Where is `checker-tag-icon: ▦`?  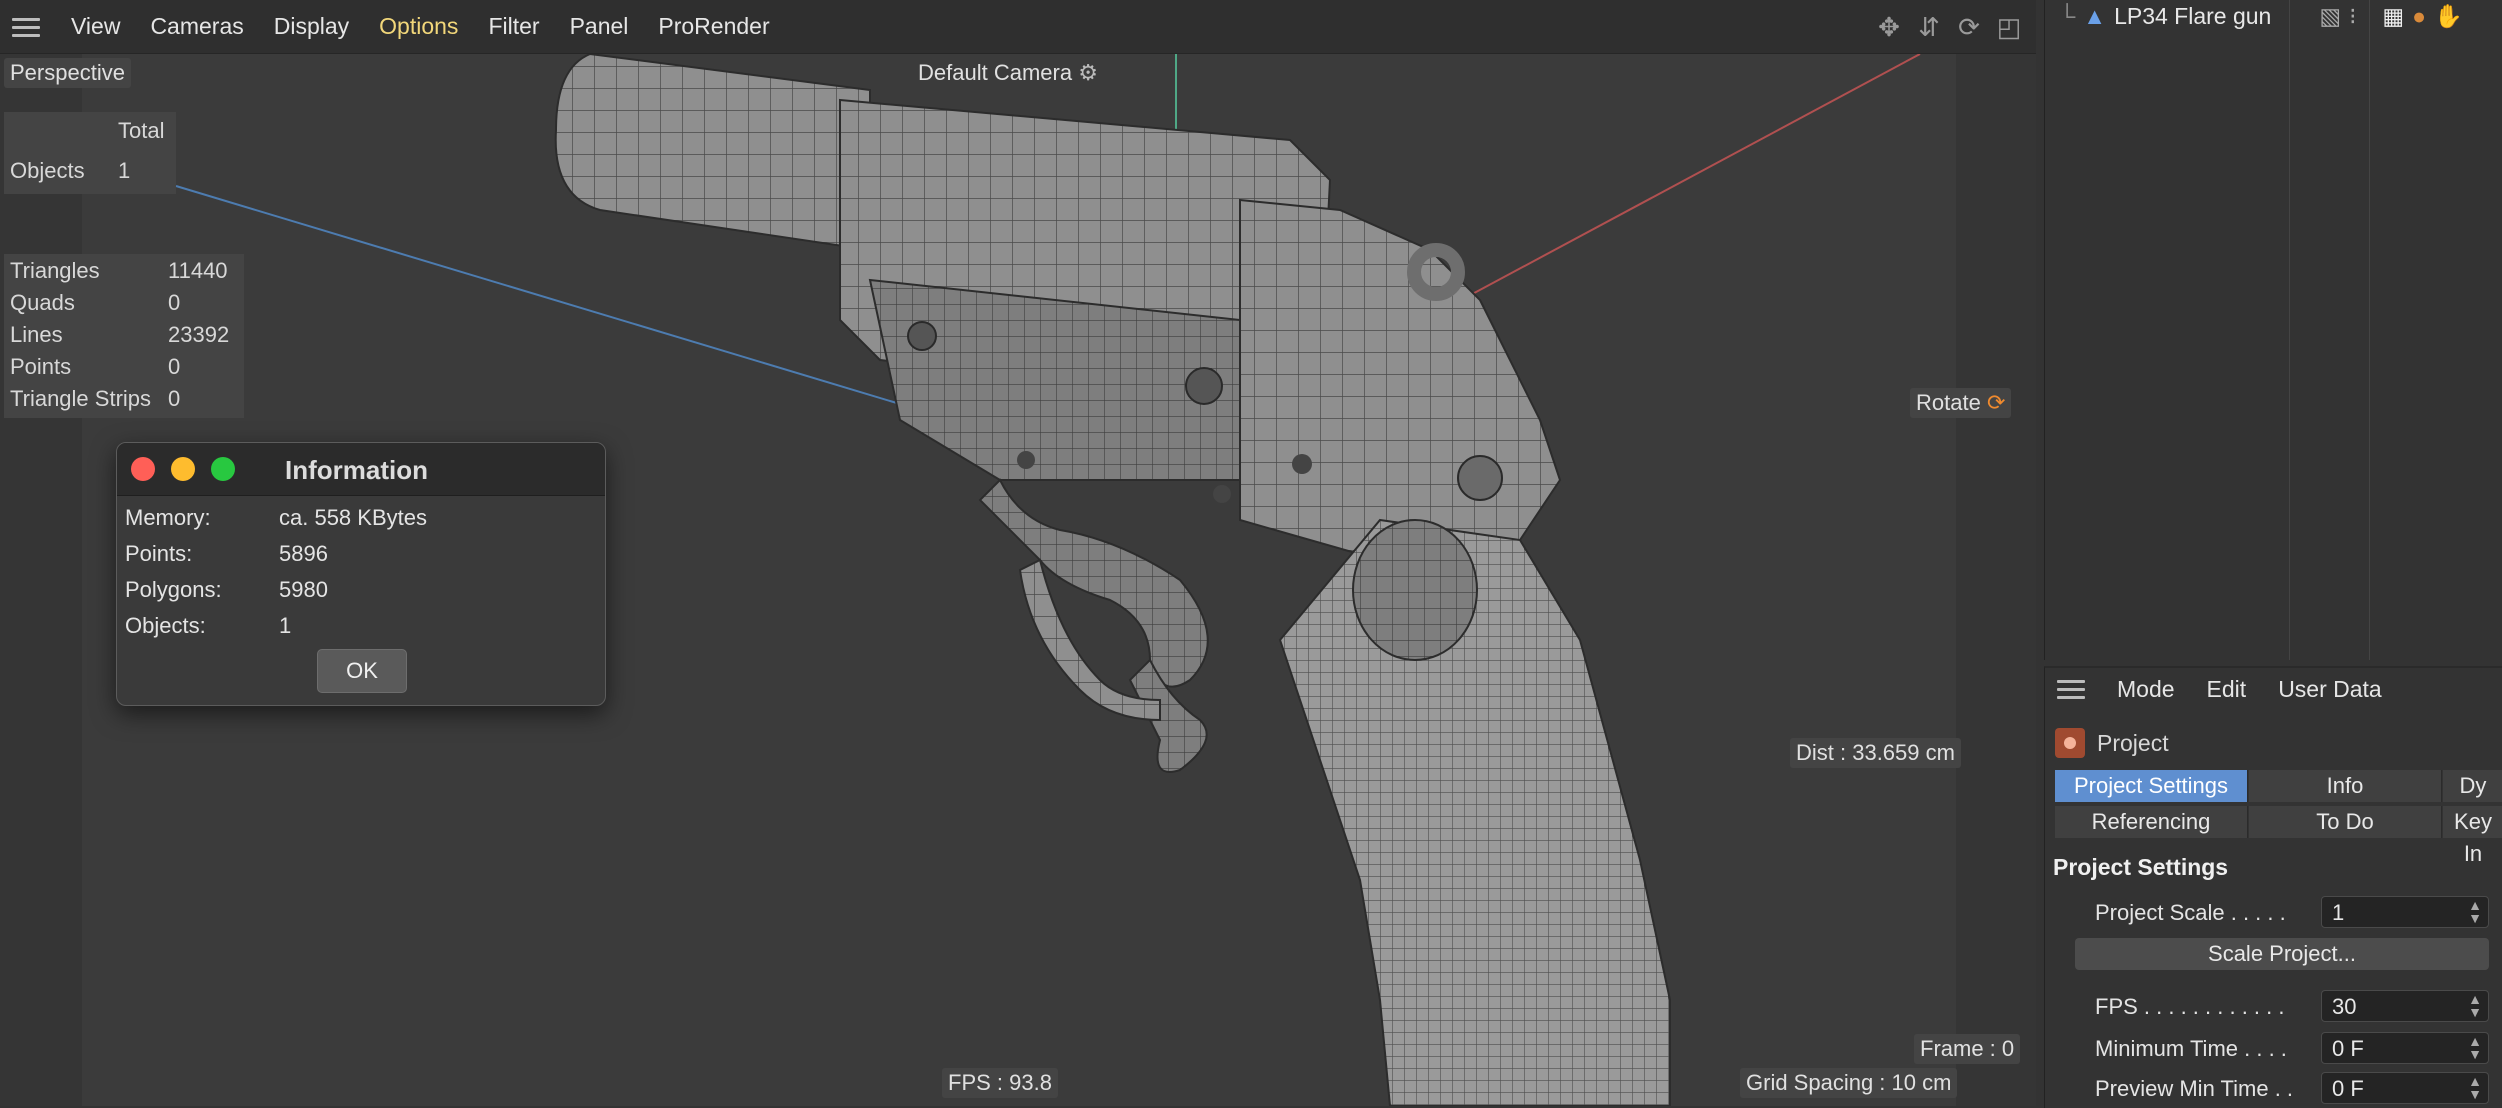 checker-tag-icon: ▦ is located at coordinates (2393, 16).